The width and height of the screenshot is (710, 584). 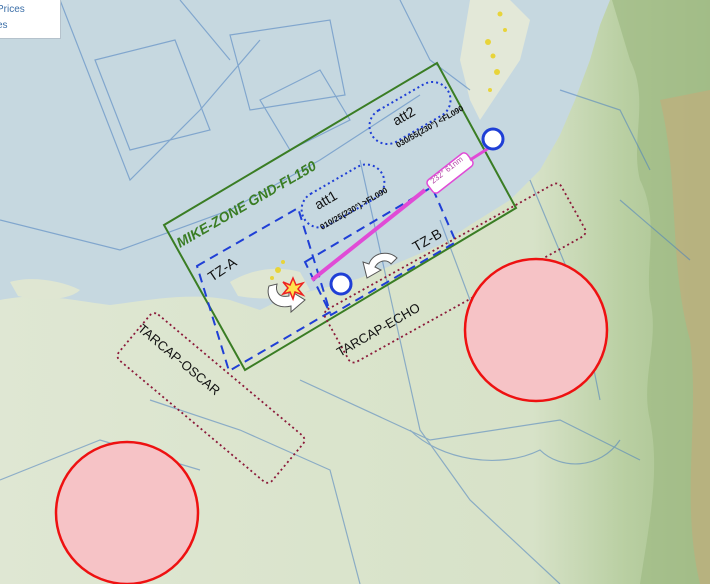 I want to click on map-legend-panel: Prices es, so click(x=30, y=19).